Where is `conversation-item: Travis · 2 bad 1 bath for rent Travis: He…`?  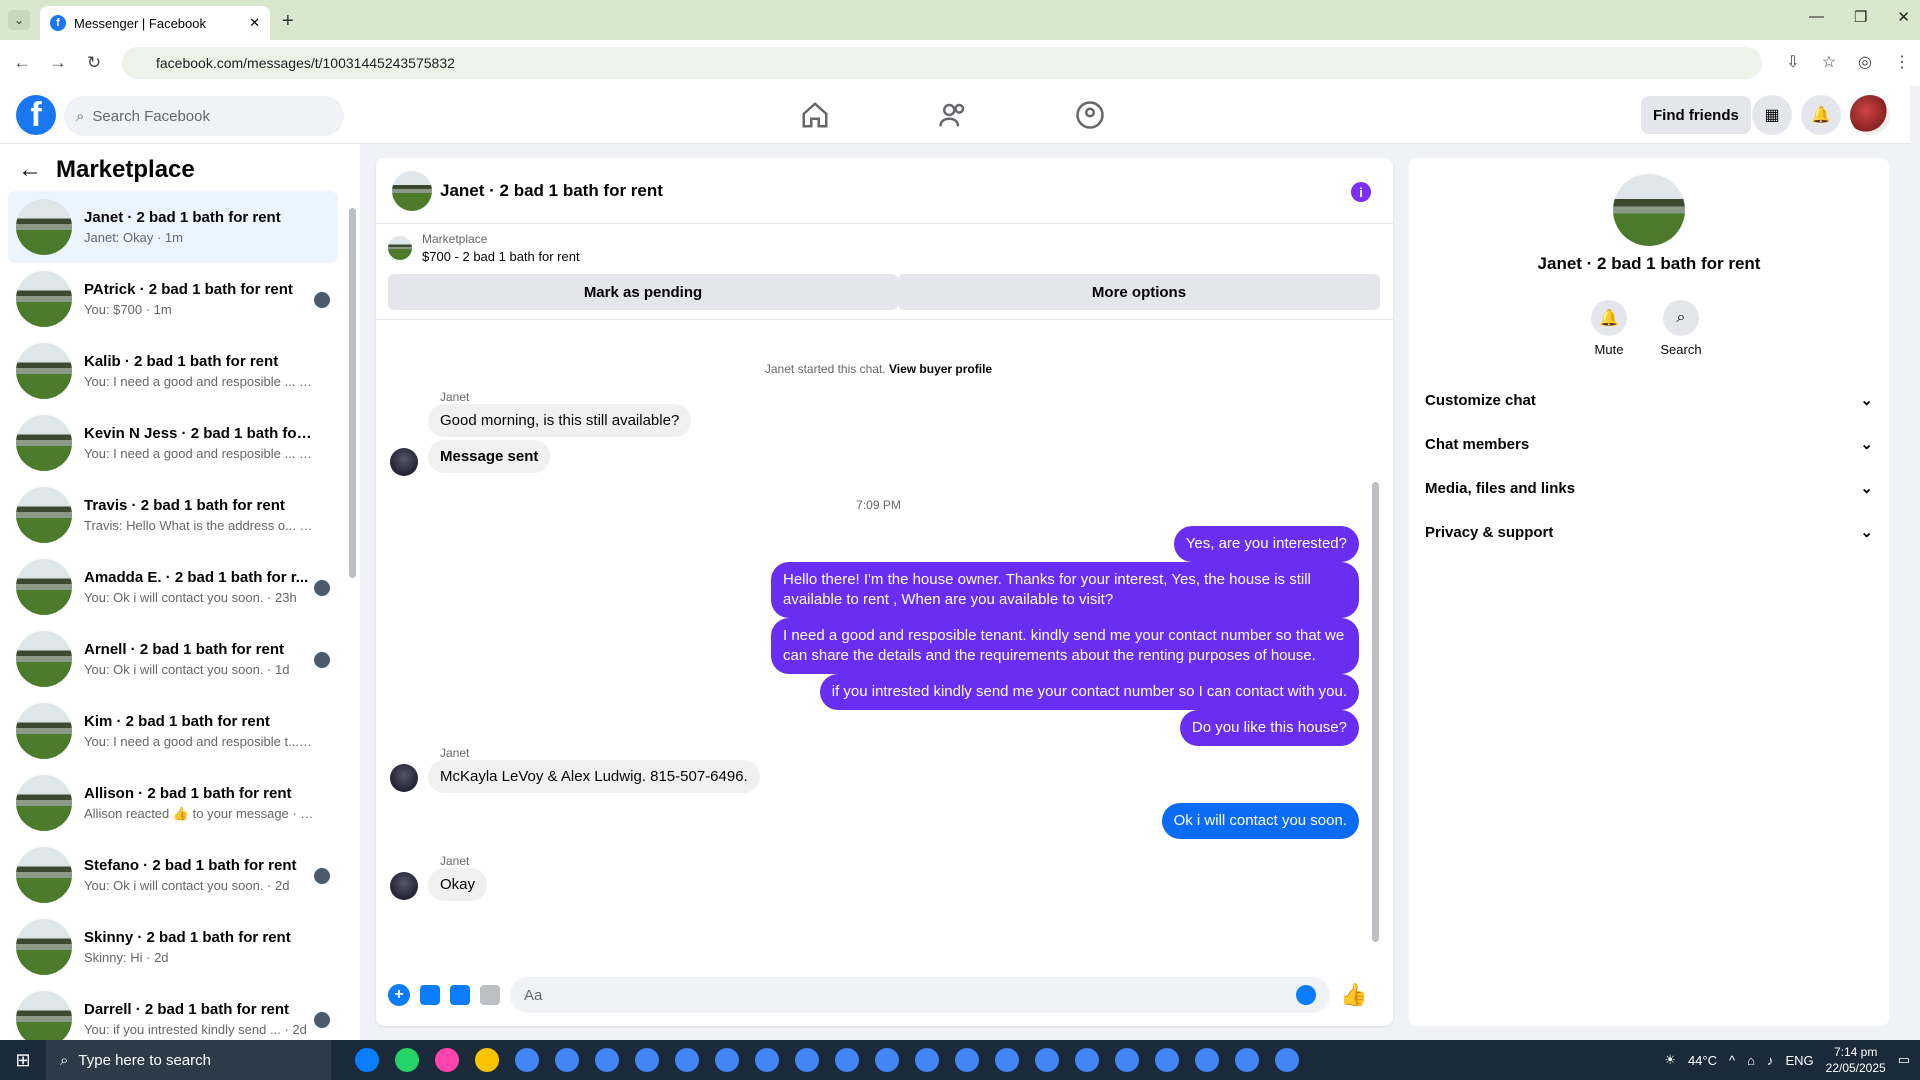 conversation-item: Travis · 2 bad 1 bath for rent Travis: He… is located at coordinates (173, 515).